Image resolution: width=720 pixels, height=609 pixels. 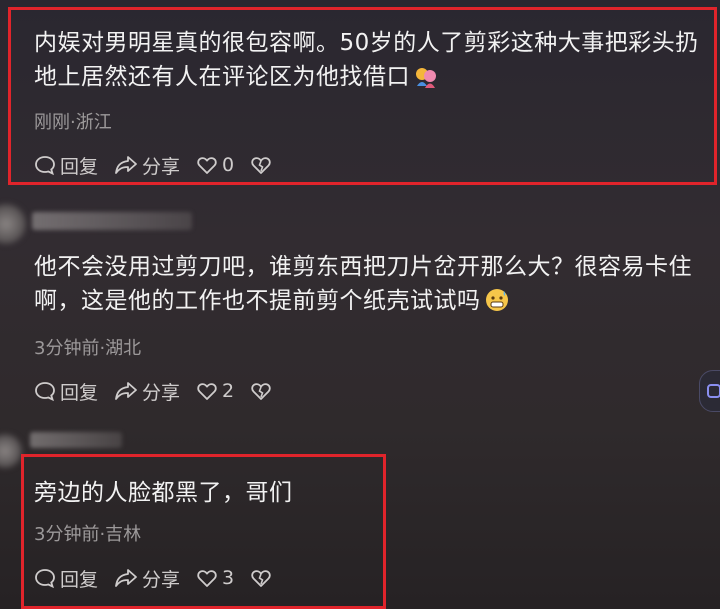 What do you see at coordinates (163, 493) in the screenshot?
I see `comment-text: 旁边的人脸都黑了，哥们` at bounding box center [163, 493].